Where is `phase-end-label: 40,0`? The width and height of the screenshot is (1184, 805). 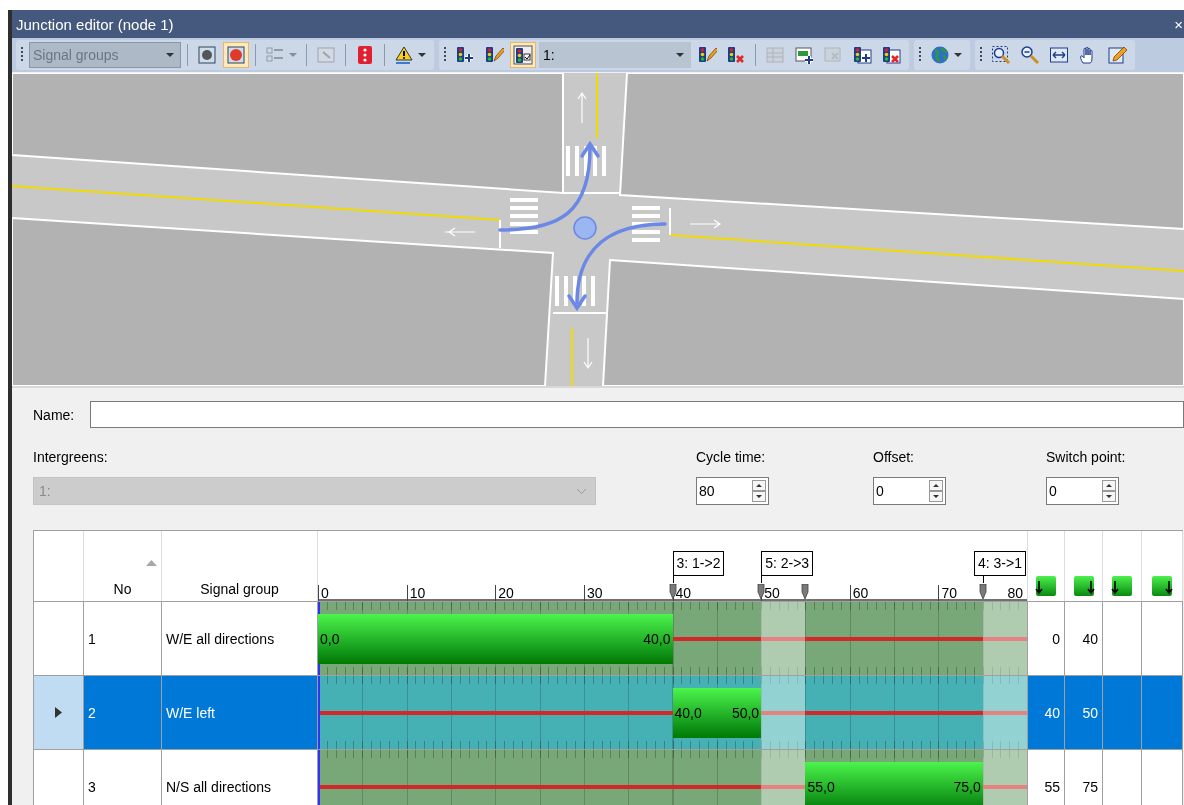
phase-end-label: 40,0 is located at coordinates (657, 639).